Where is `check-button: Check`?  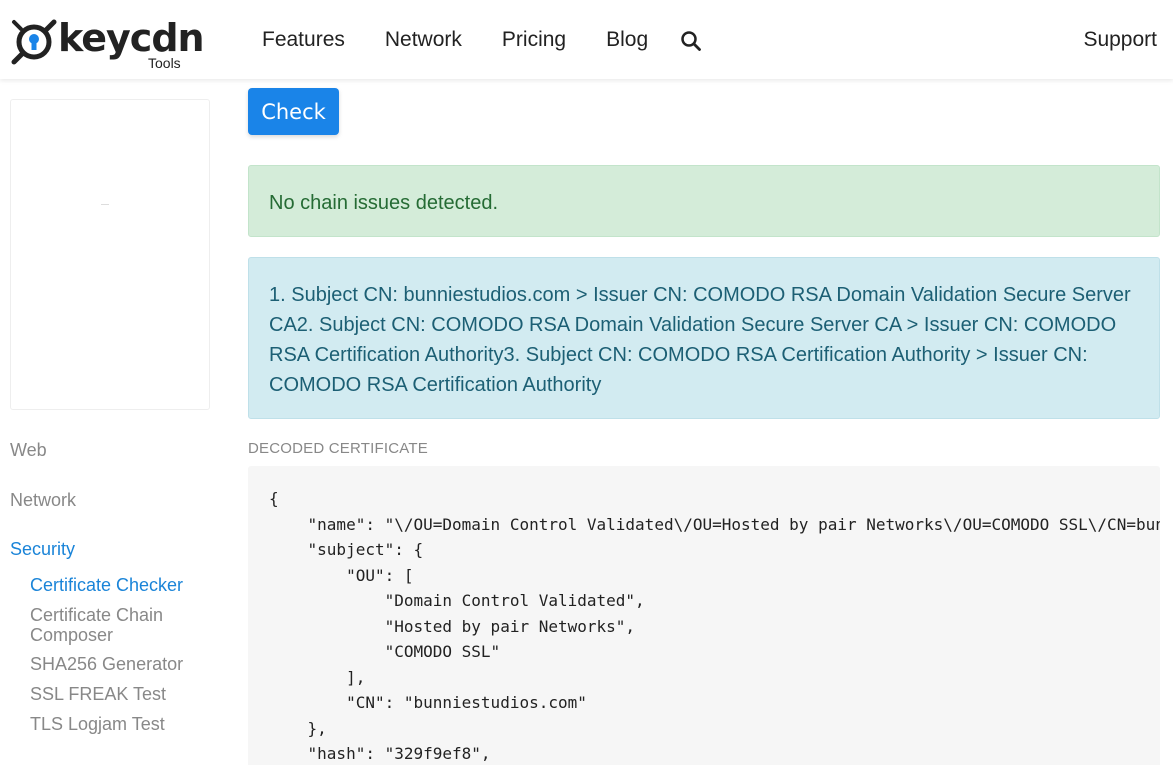 check-button: Check is located at coordinates (293, 111).